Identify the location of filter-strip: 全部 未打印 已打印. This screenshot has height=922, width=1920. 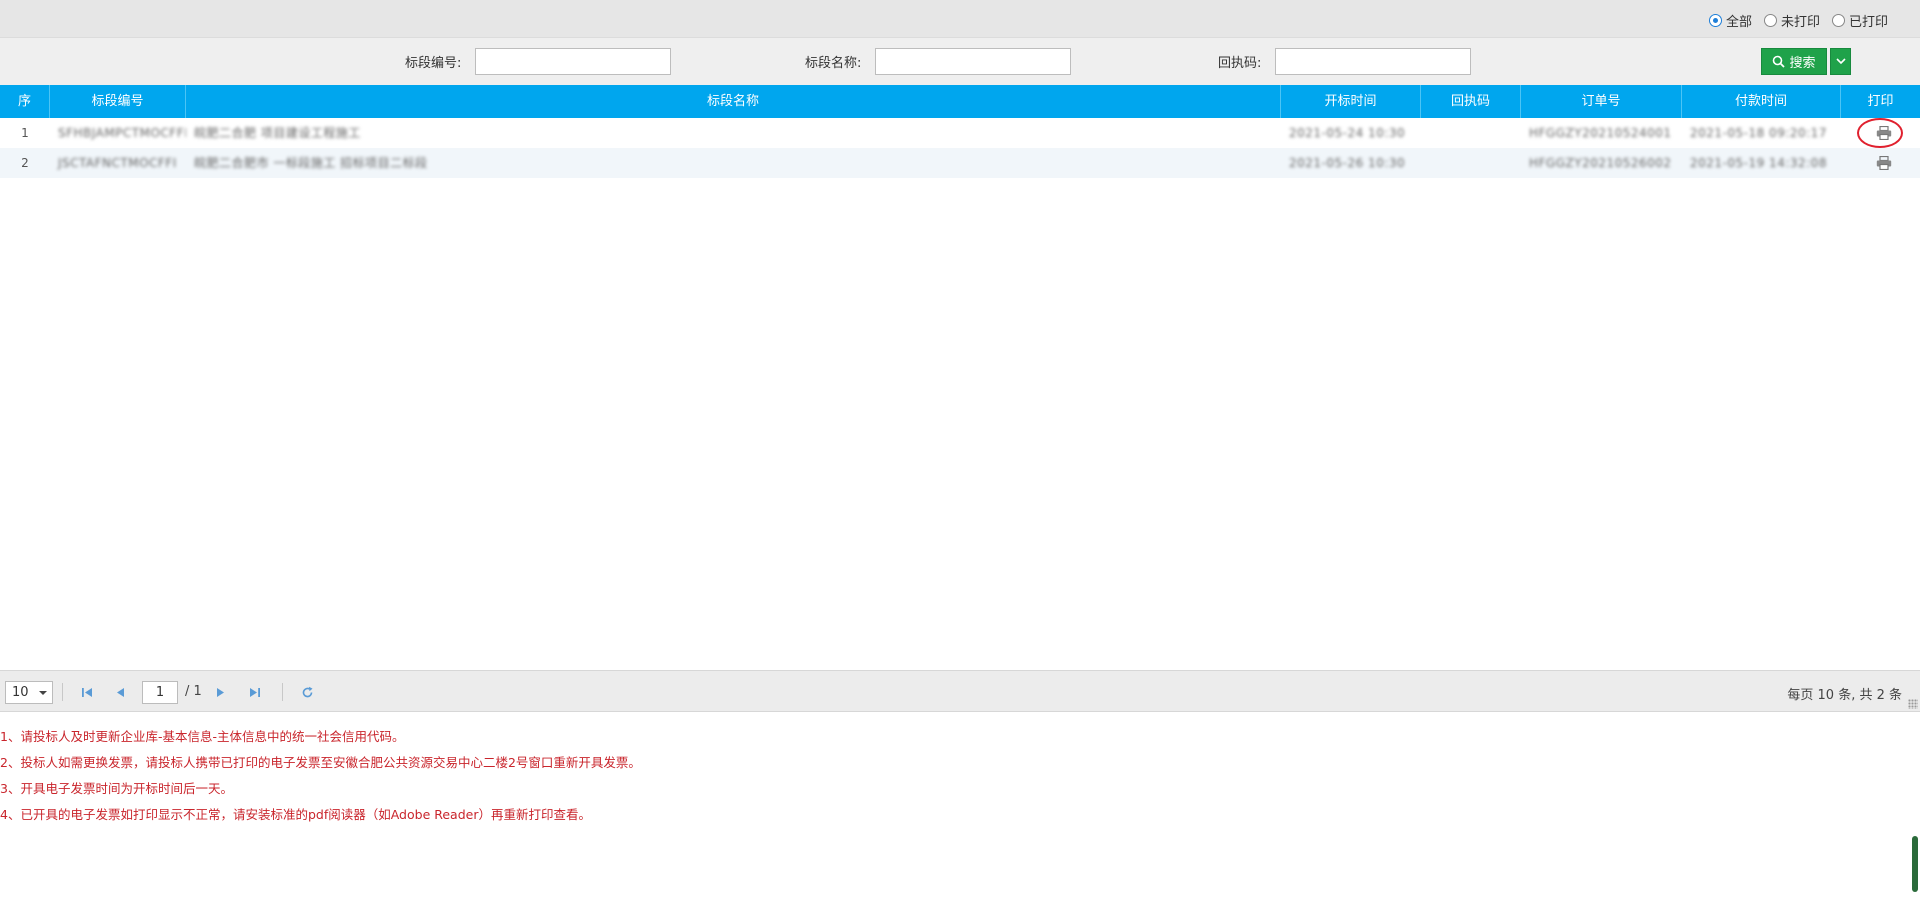
(960, 18).